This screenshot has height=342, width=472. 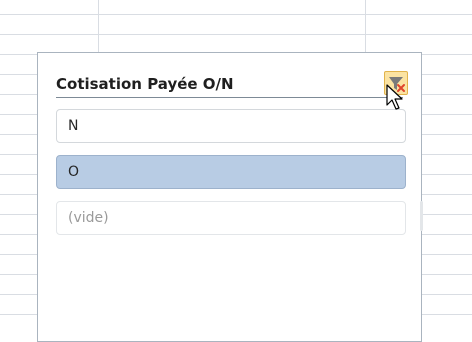 I want to click on slicer-title: Cotisation Payée O/N, so click(x=145, y=84).